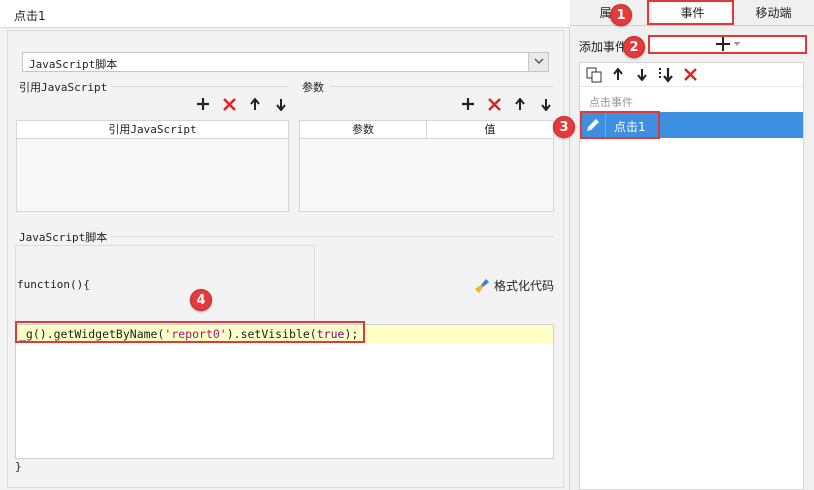 The width and height of the screenshot is (814, 490). Describe the element at coordinates (594, 75) in the screenshot. I see `copy-icon` at that location.